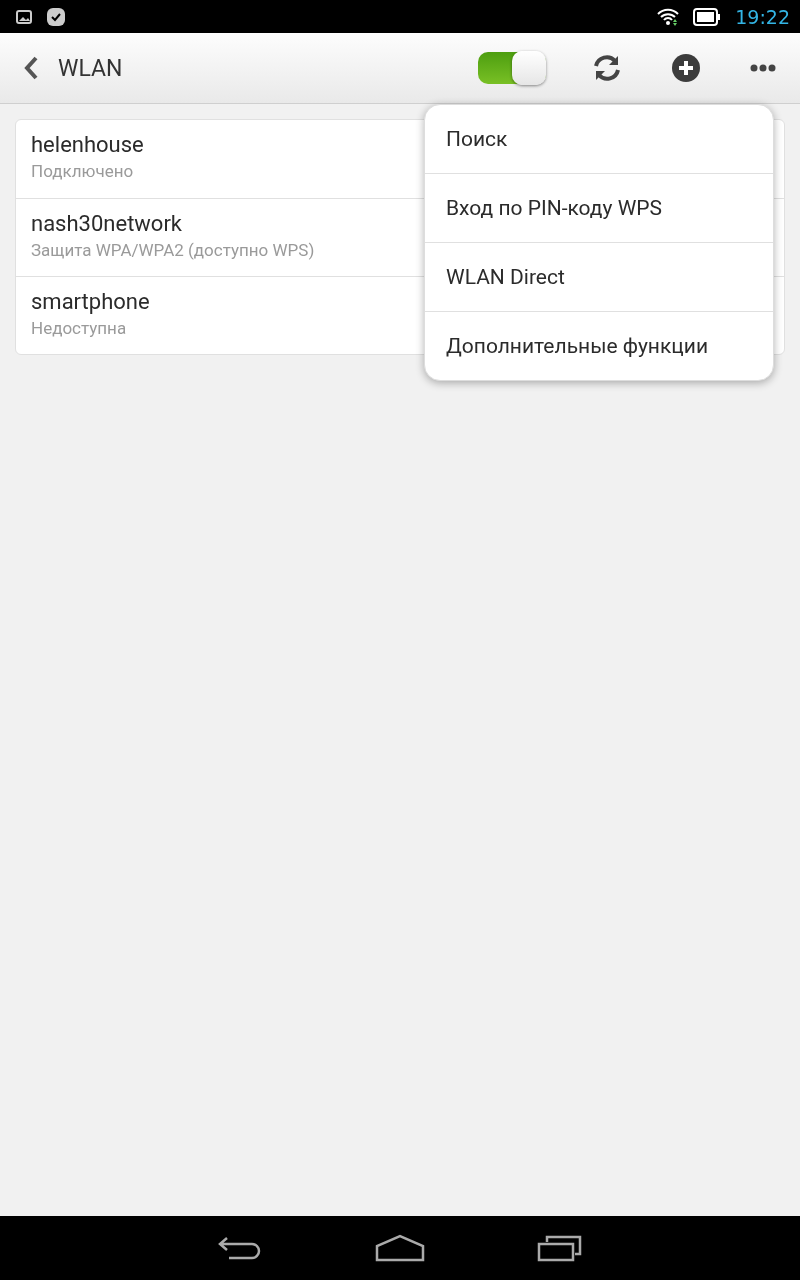 This screenshot has height=1280, width=800. I want to click on menu-item: Вход по PIN-коду WPS, so click(599, 207).